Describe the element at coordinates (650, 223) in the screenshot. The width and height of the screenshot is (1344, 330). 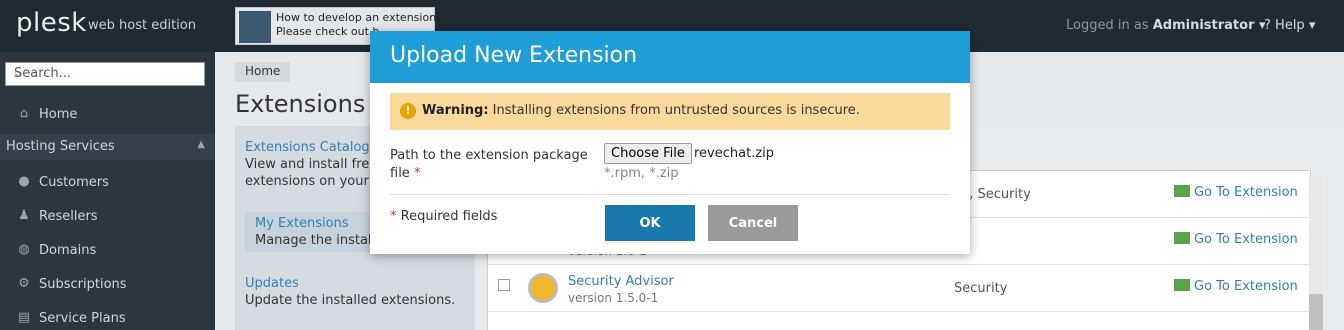
I see `ok-button: OK` at that location.